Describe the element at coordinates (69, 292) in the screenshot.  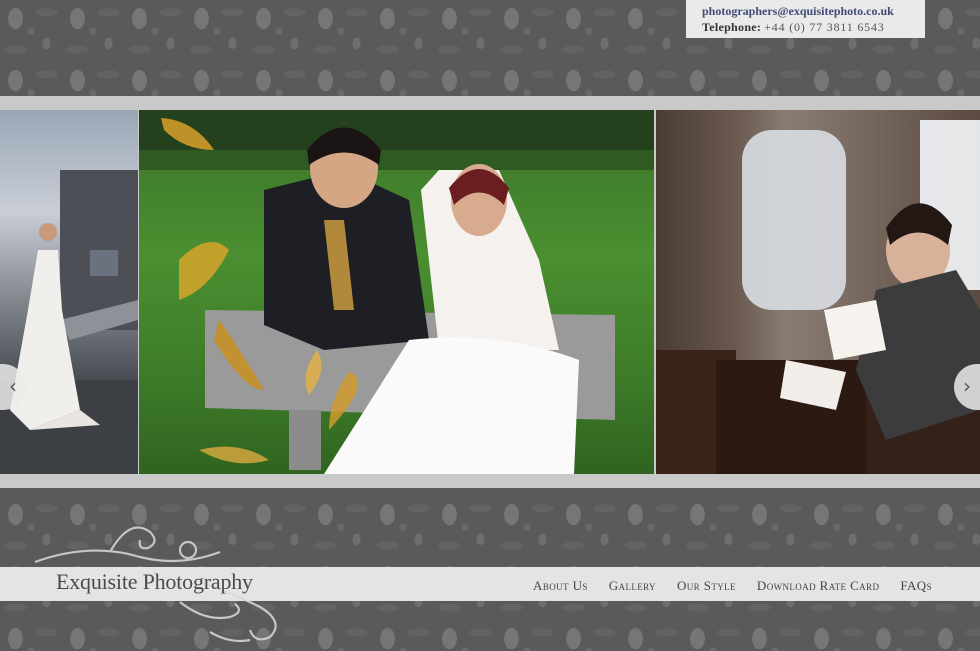
I see `slide-photo-bride` at that location.